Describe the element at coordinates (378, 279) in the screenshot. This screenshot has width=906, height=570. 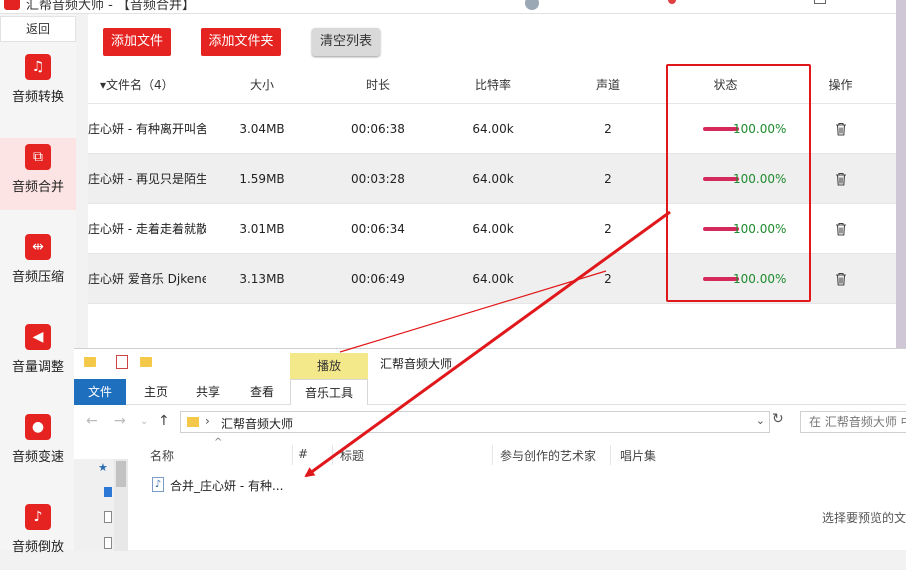
I see `duration-cell: 00:06:49` at that location.